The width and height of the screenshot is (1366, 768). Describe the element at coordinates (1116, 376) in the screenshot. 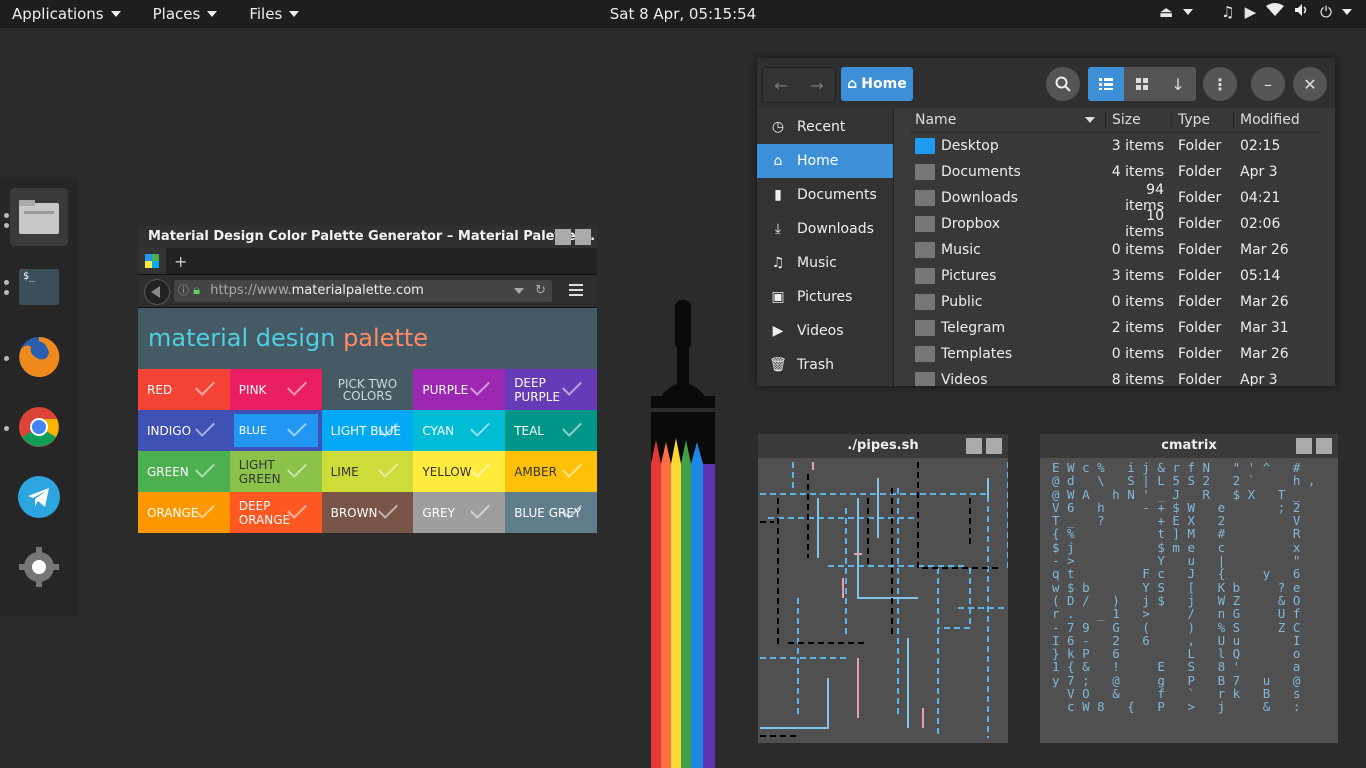

I see `table-row: Videos 8 items Folder Apr 3` at that location.